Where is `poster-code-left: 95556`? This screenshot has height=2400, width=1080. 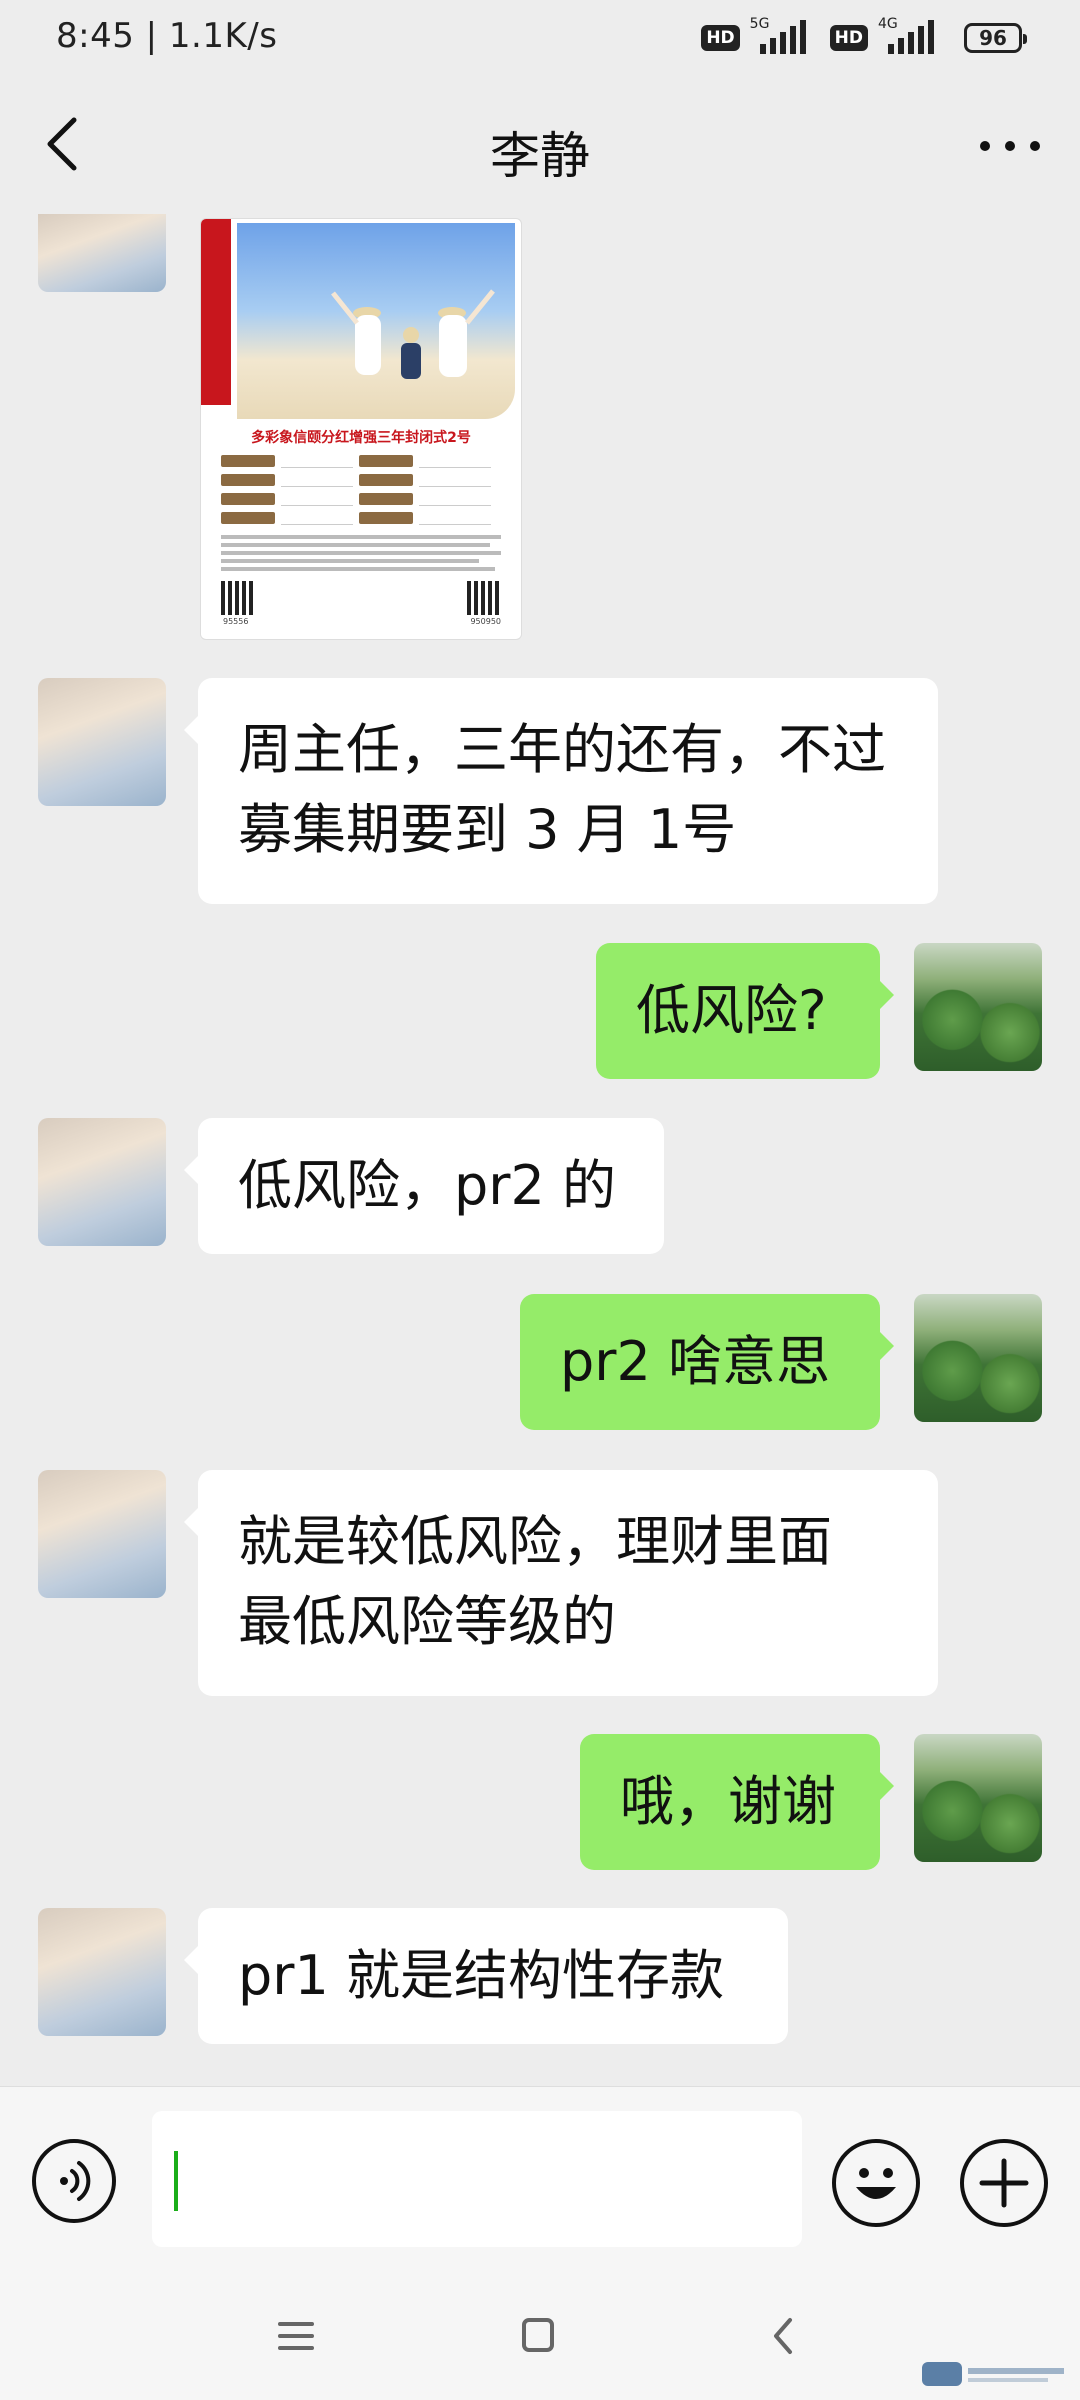
poster-code-left: 95556 is located at coordinates (236, 621).